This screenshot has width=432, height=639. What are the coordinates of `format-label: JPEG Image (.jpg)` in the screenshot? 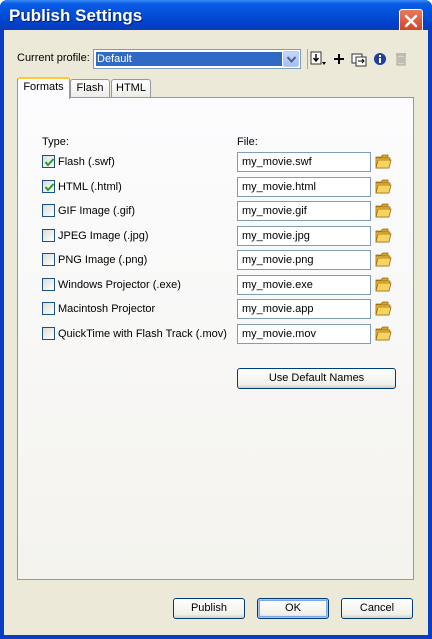 It's located at (103, 236).